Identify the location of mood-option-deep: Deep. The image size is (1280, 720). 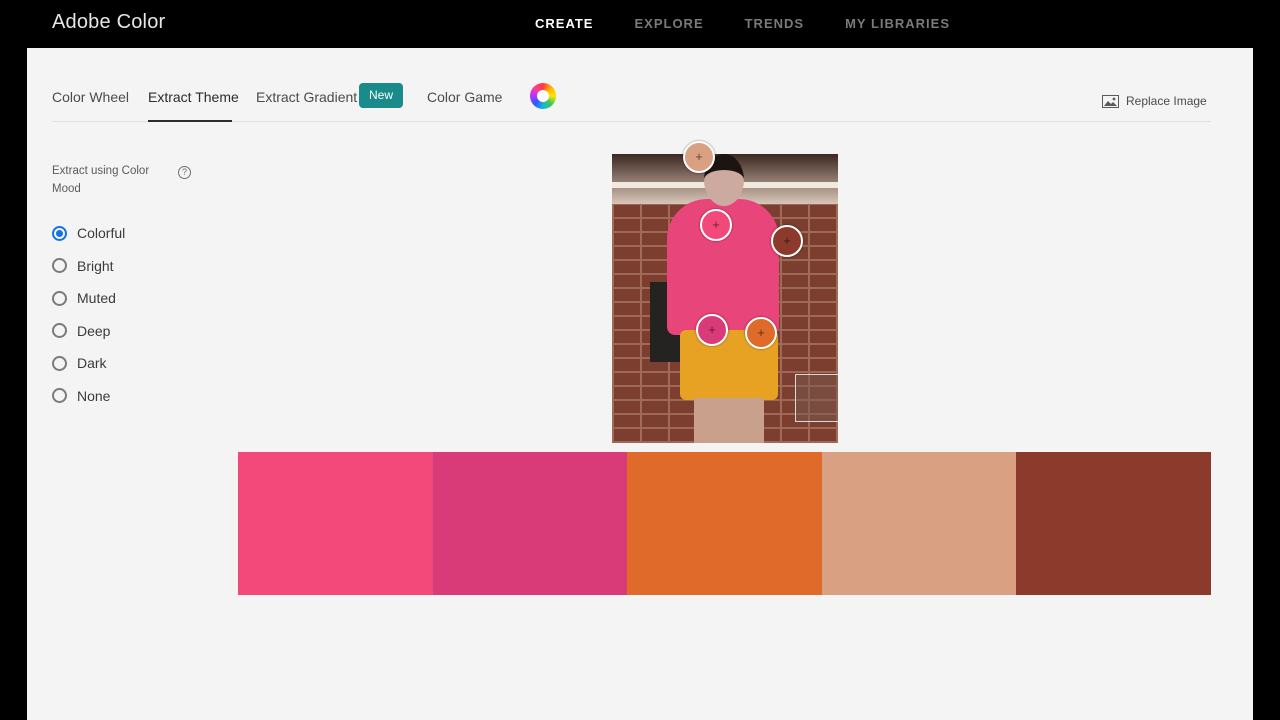
(88, 331).